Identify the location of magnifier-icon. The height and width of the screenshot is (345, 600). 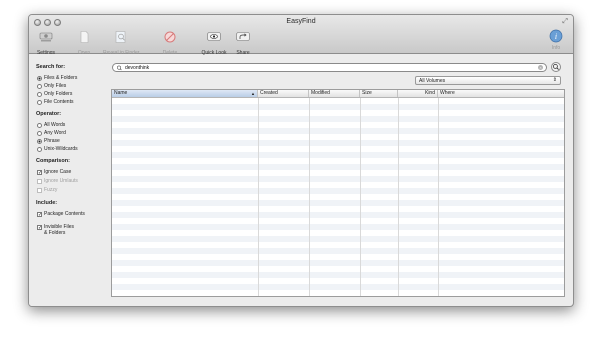
(556, 67).